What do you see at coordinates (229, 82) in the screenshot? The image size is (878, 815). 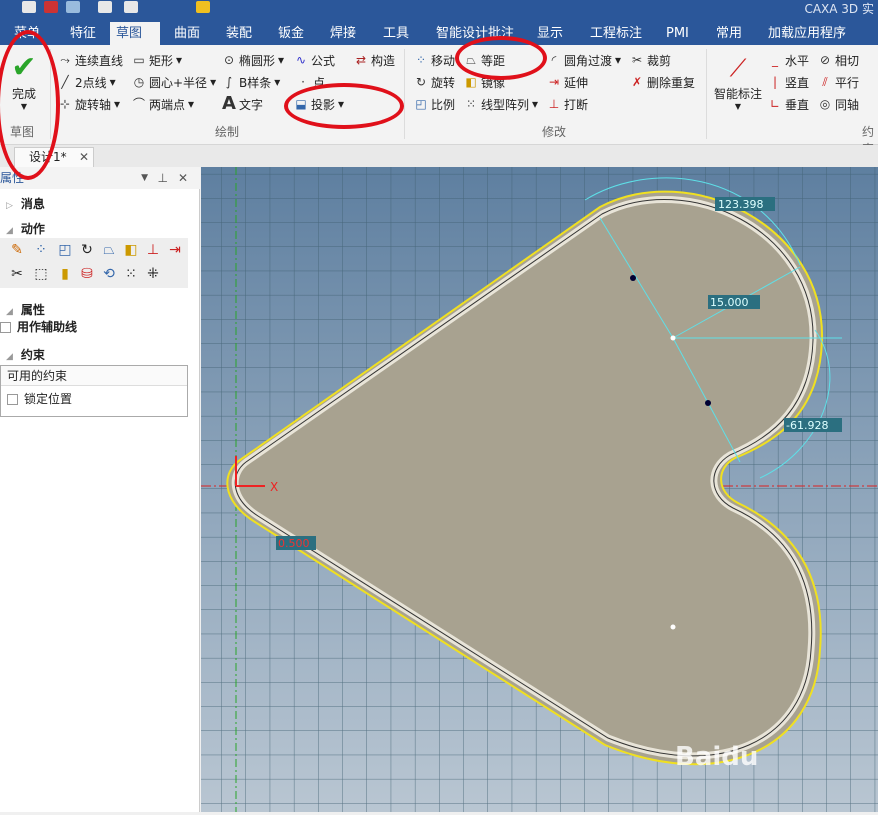 I see `spline-icon: ∫` at bounding box center [229, 82].